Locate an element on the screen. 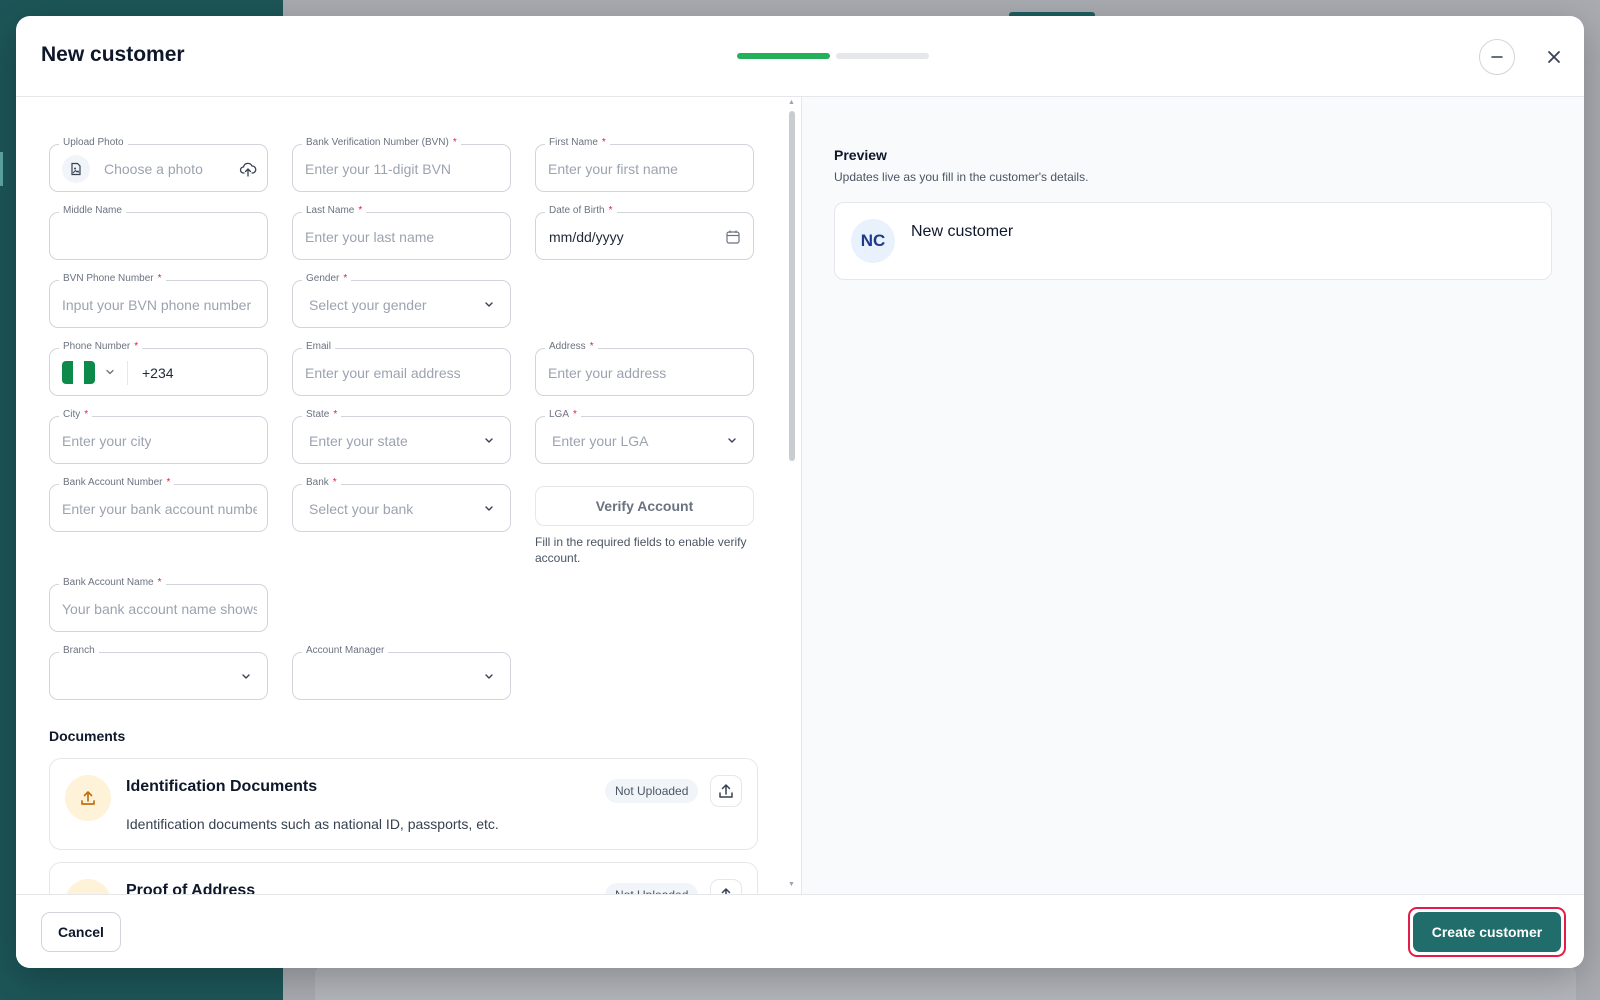  modal-header: New customer is located at coordinates (800, 56).